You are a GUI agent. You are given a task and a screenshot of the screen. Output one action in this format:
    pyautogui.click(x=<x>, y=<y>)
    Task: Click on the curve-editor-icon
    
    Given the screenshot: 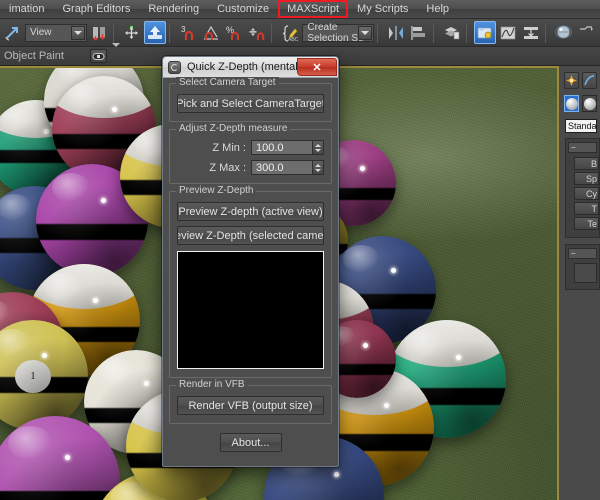 What is the action you would take?
    pyautogui.click(x=508, y=32)
    